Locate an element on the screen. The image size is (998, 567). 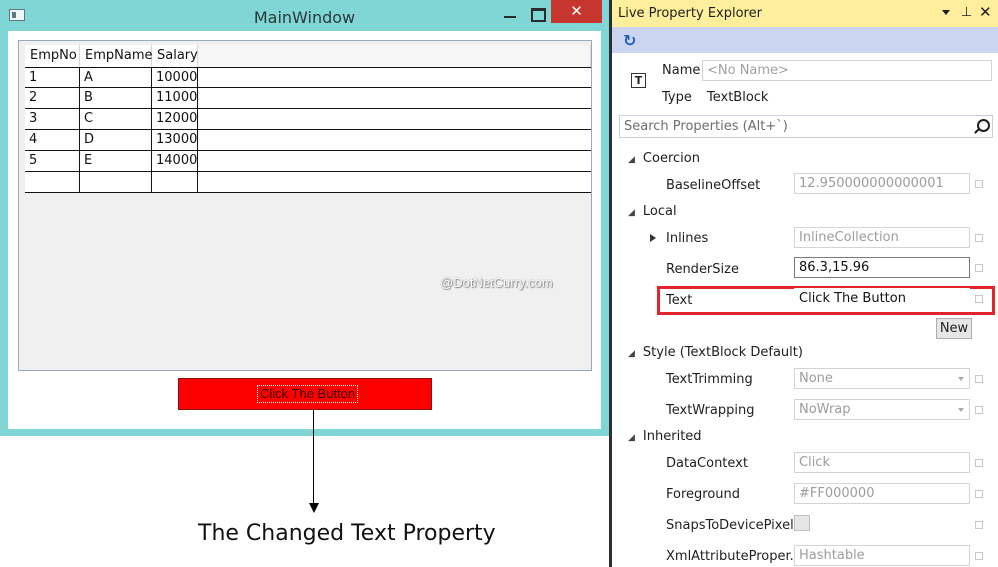
cell-empname: D is located at coordinates (116, 140).